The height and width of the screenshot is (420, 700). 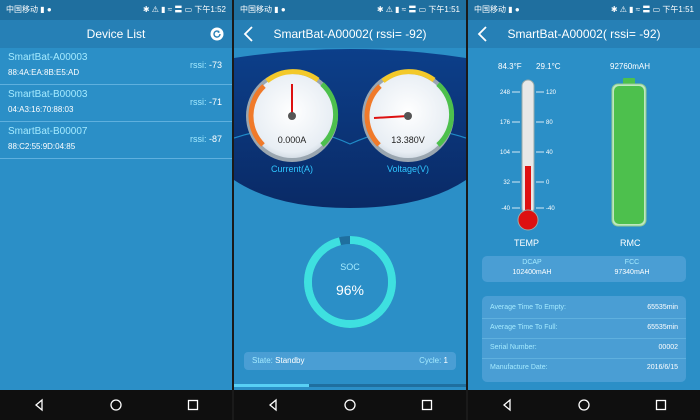 What do you see at coordinates (519, 367) in the screenshot?
I see `info-key: Manufacture Date:` at bounding box center [519, 367].